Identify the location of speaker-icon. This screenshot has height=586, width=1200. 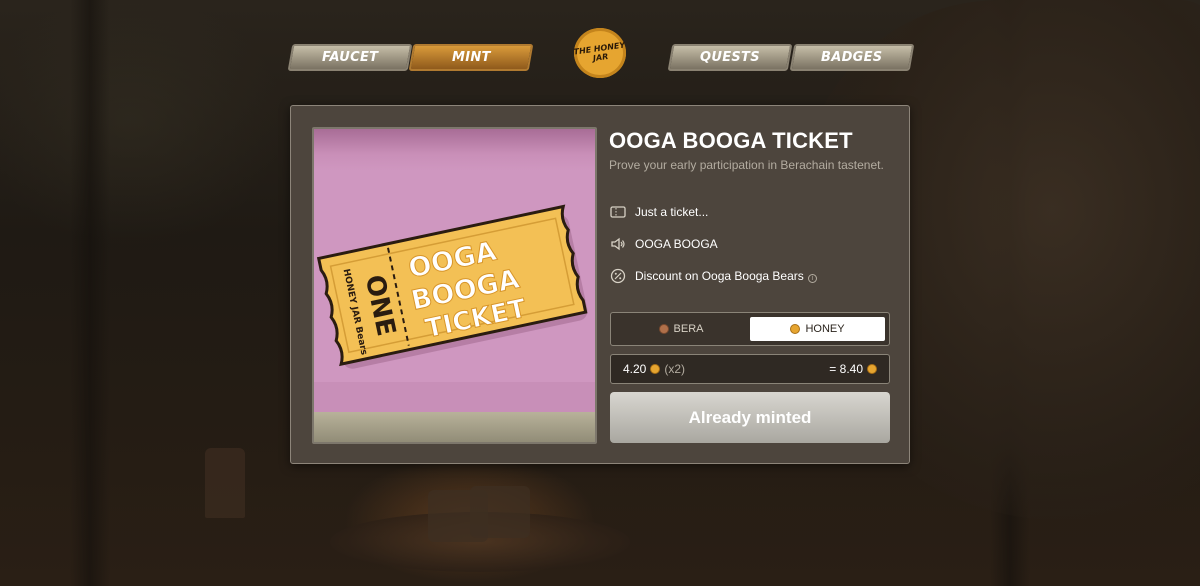
(618, 244).